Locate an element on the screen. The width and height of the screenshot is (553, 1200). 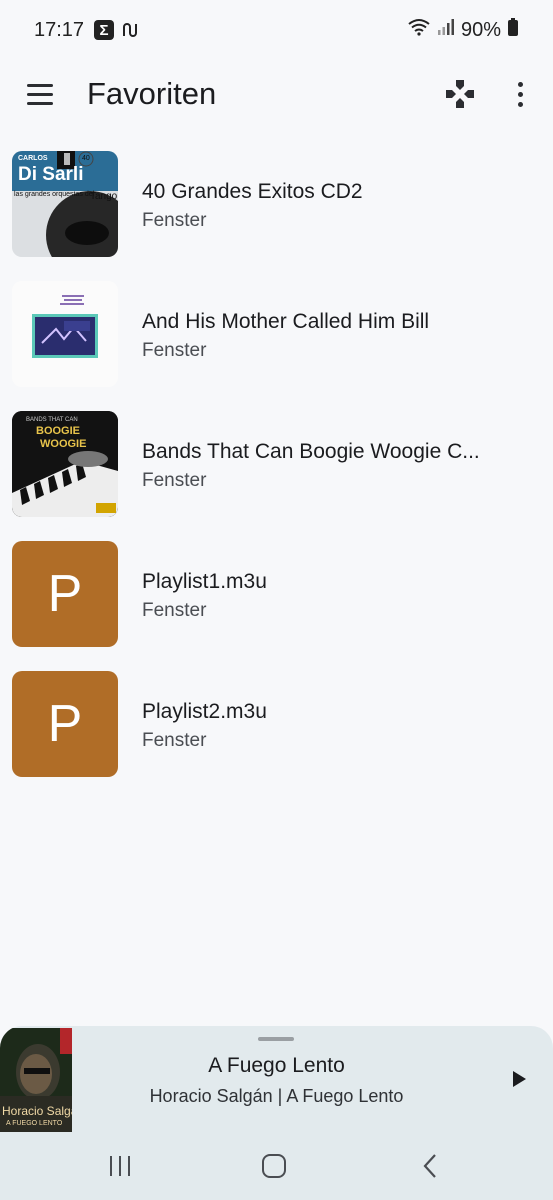
more-options-button is located at coordinates (520, 94).